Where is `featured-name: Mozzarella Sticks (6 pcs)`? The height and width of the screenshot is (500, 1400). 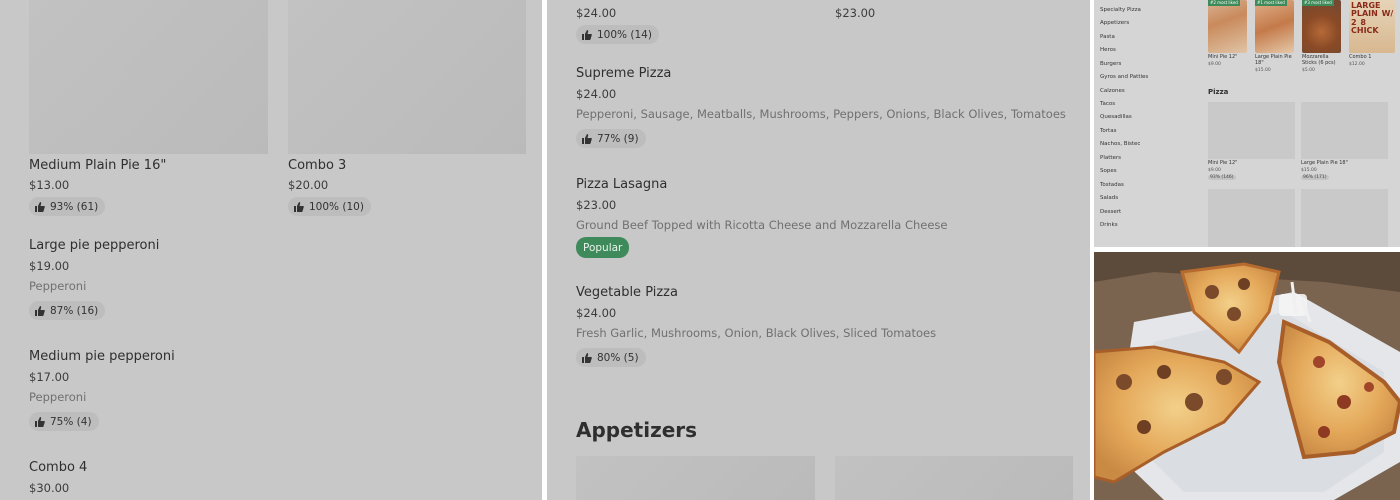
featured-name: Mozzarella Sticks (6 pcs) is located at coordinates (1323, 60).